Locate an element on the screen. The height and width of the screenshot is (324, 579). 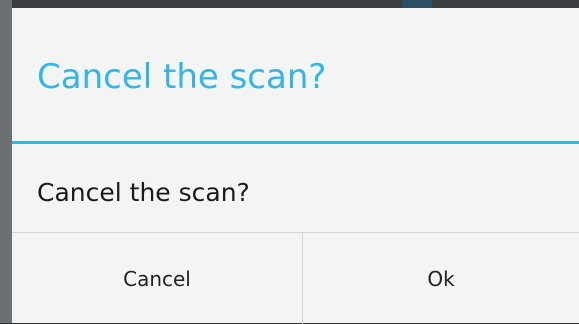
background-element is located at coordinates (417, 4).